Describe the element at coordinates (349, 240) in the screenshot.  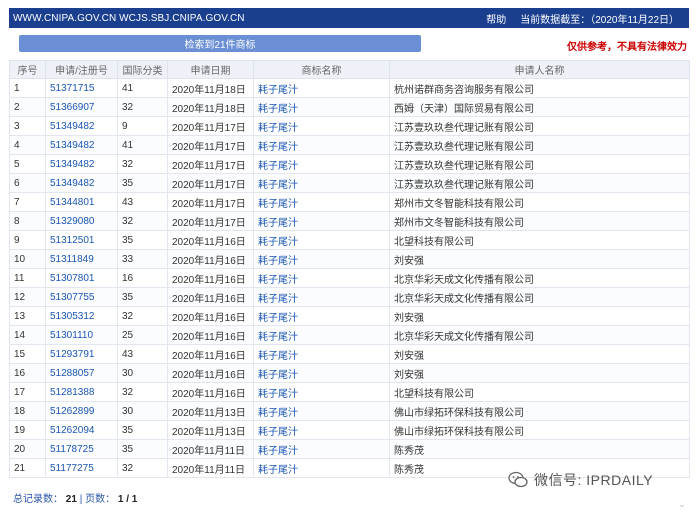
I see `table-row: 9 51312501 35 2020年11月16日 耗子尾汁 北望科技有限公司` at that location.